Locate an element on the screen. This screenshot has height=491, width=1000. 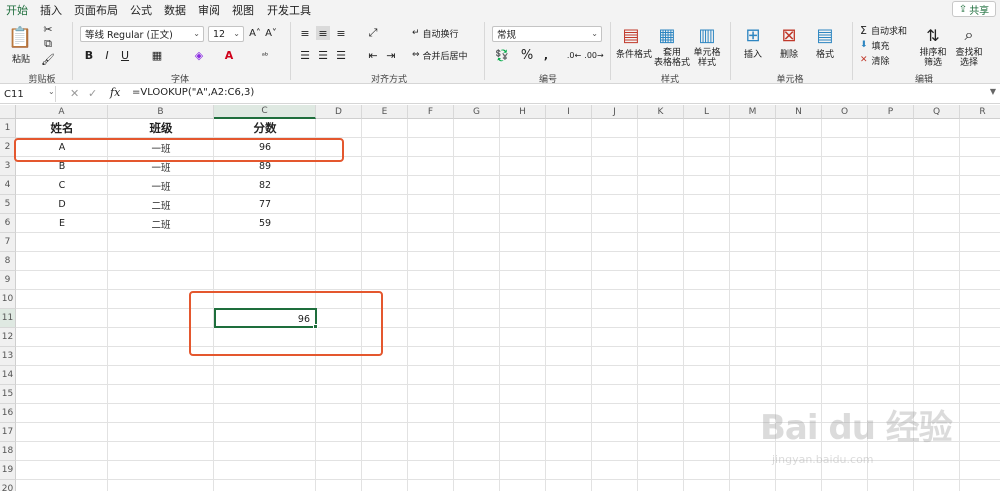
align-top-icon: ≡ is located at coordinates (305, 33).